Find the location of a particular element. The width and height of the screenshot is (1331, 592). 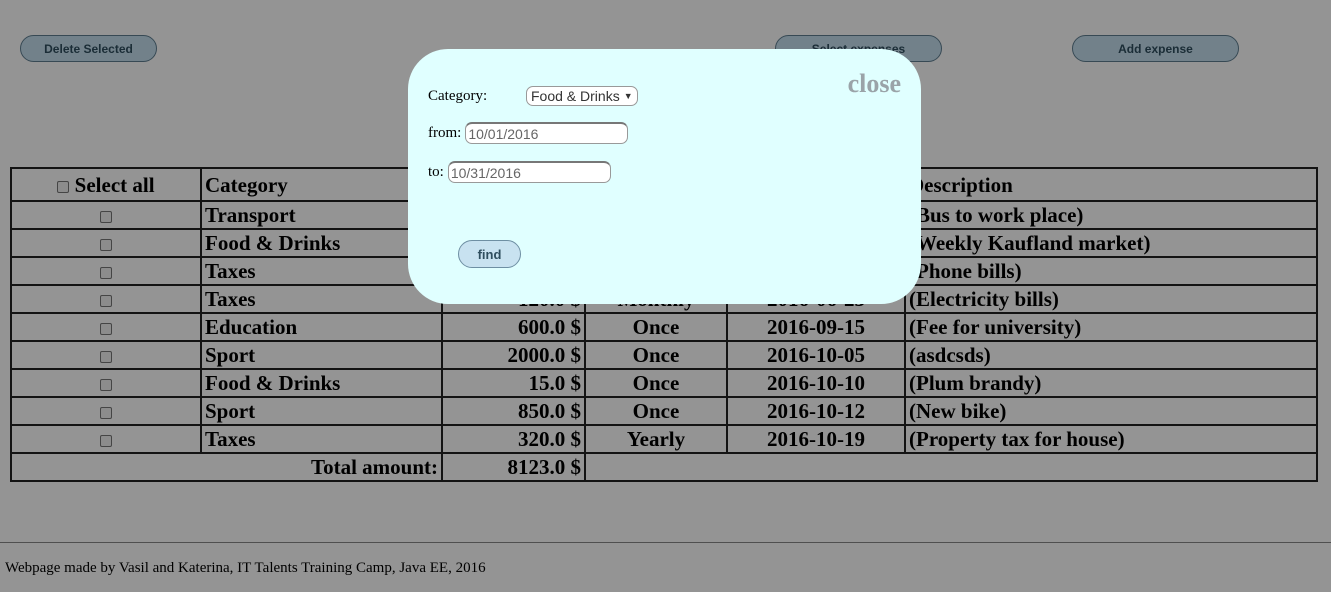

category-select: Food & Drinks ▼ is located at coordinates (582, 96).